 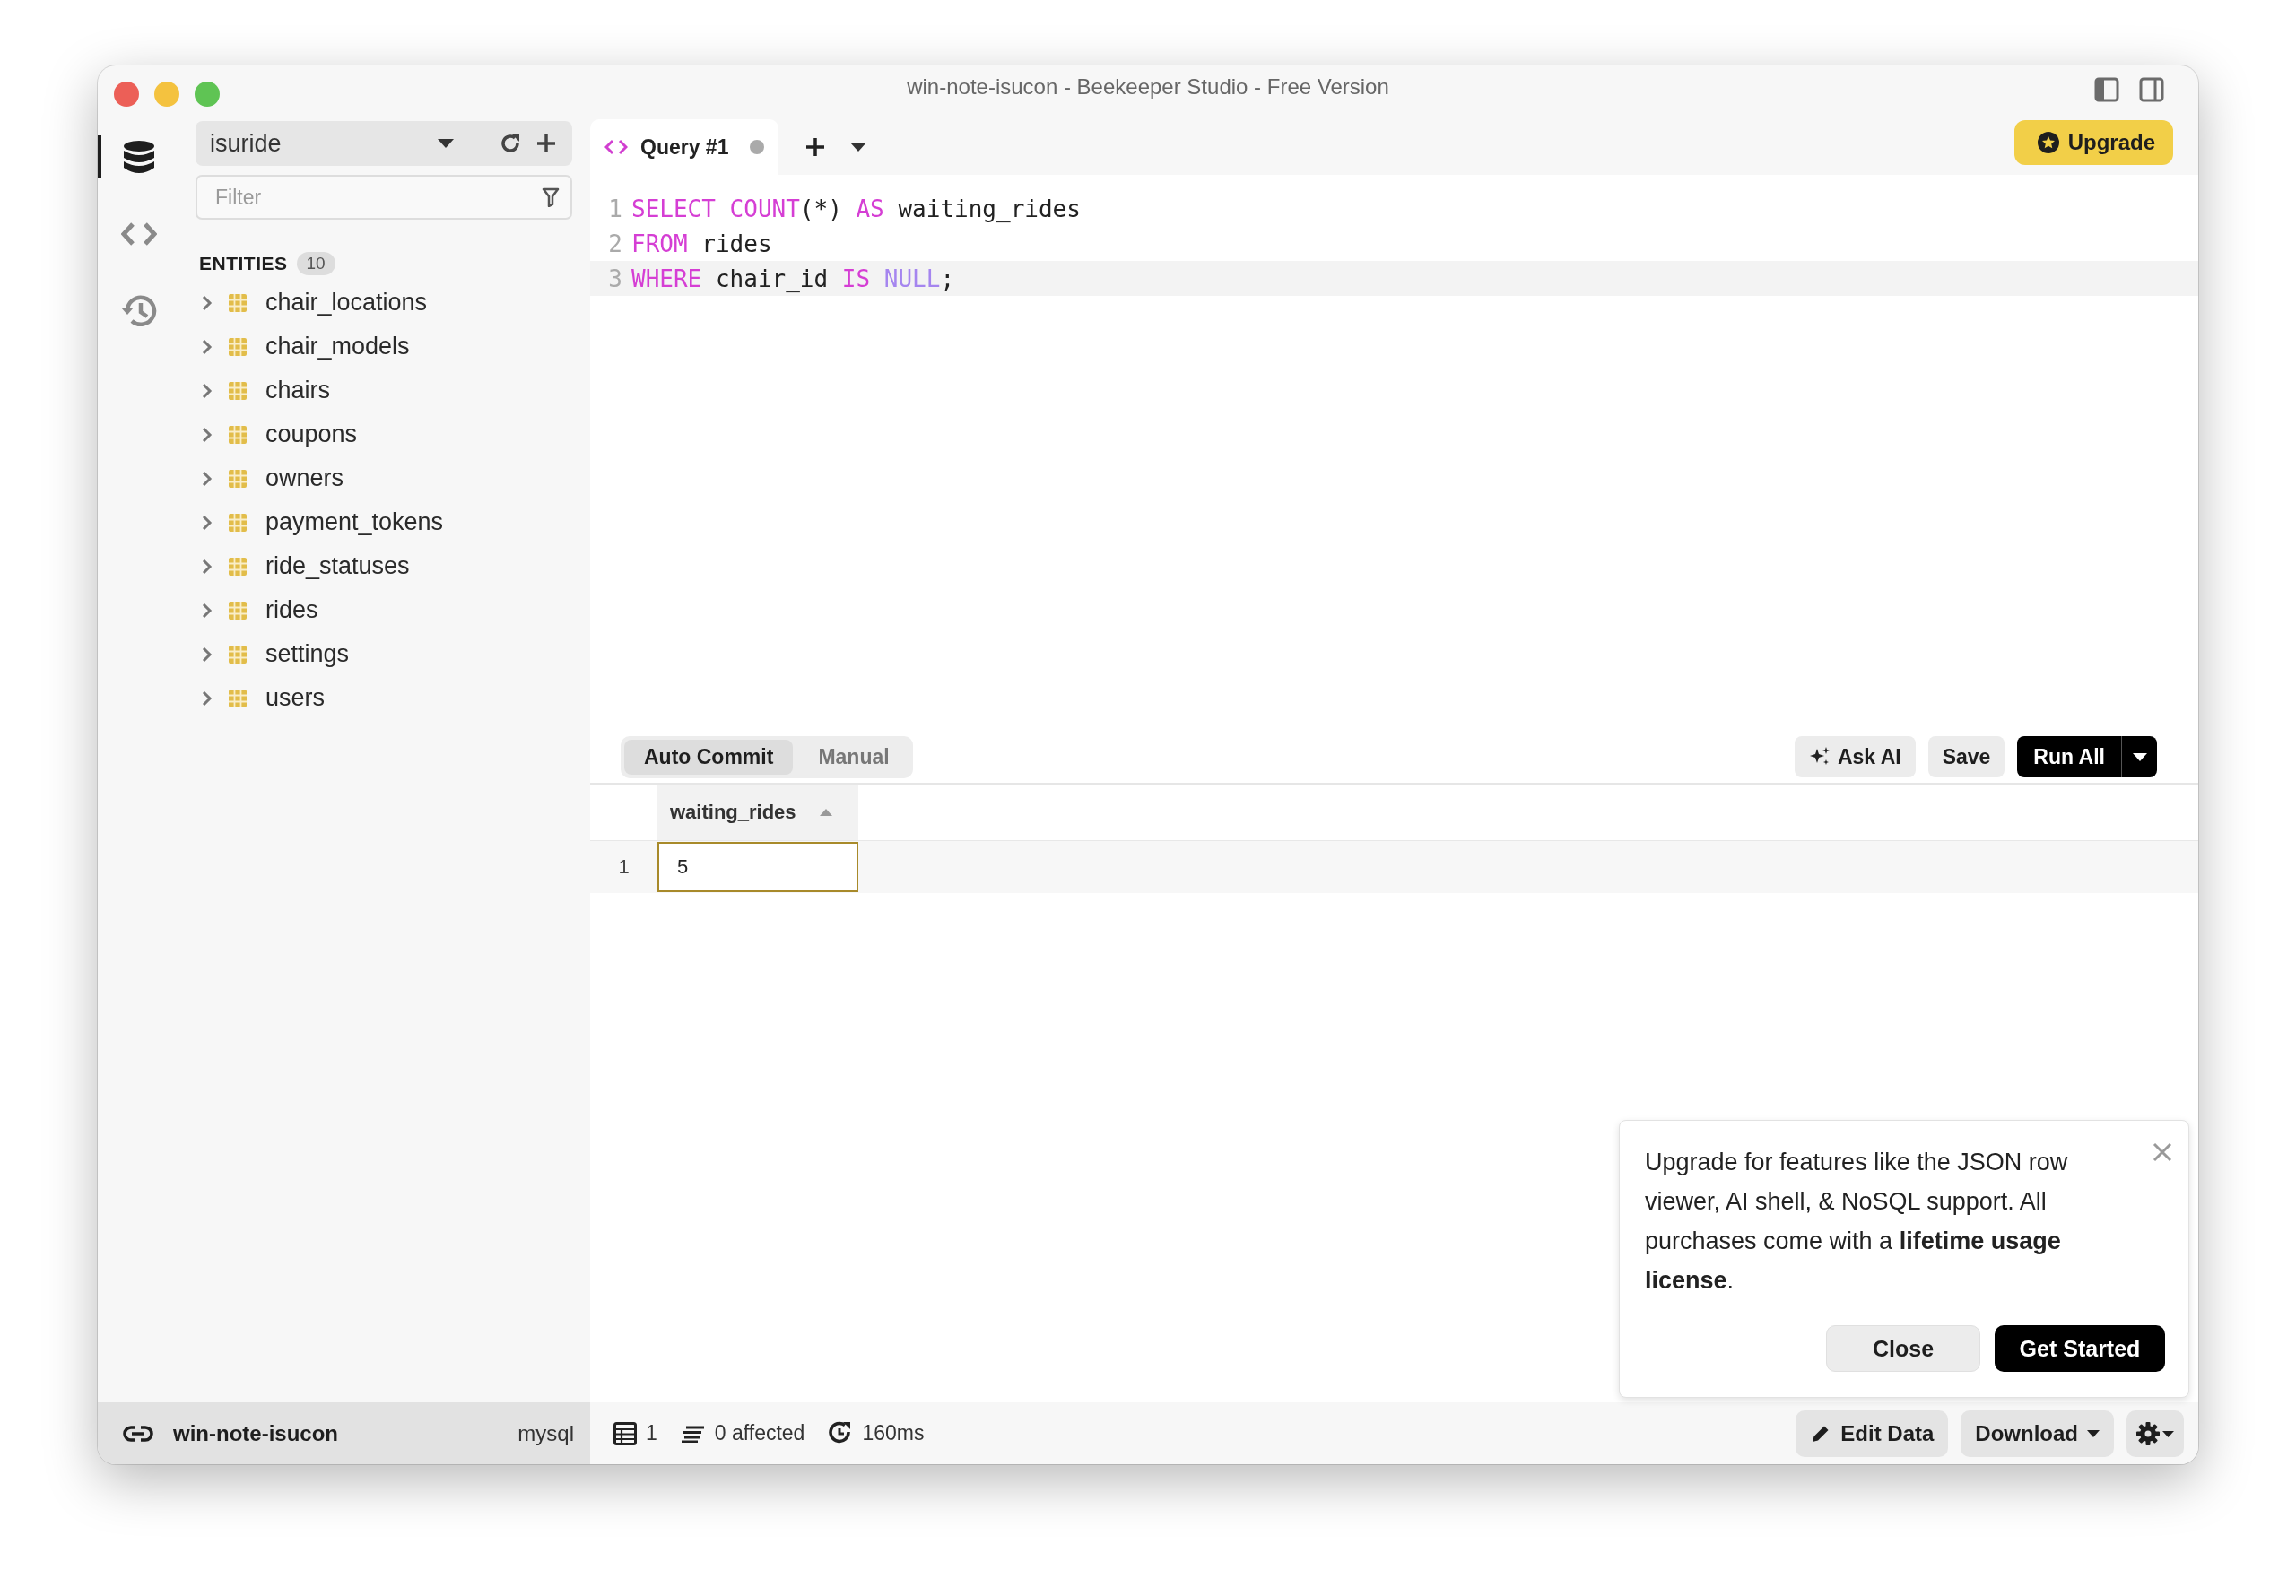 I want to click on entity-count: 10, so click(x=315, y=263).